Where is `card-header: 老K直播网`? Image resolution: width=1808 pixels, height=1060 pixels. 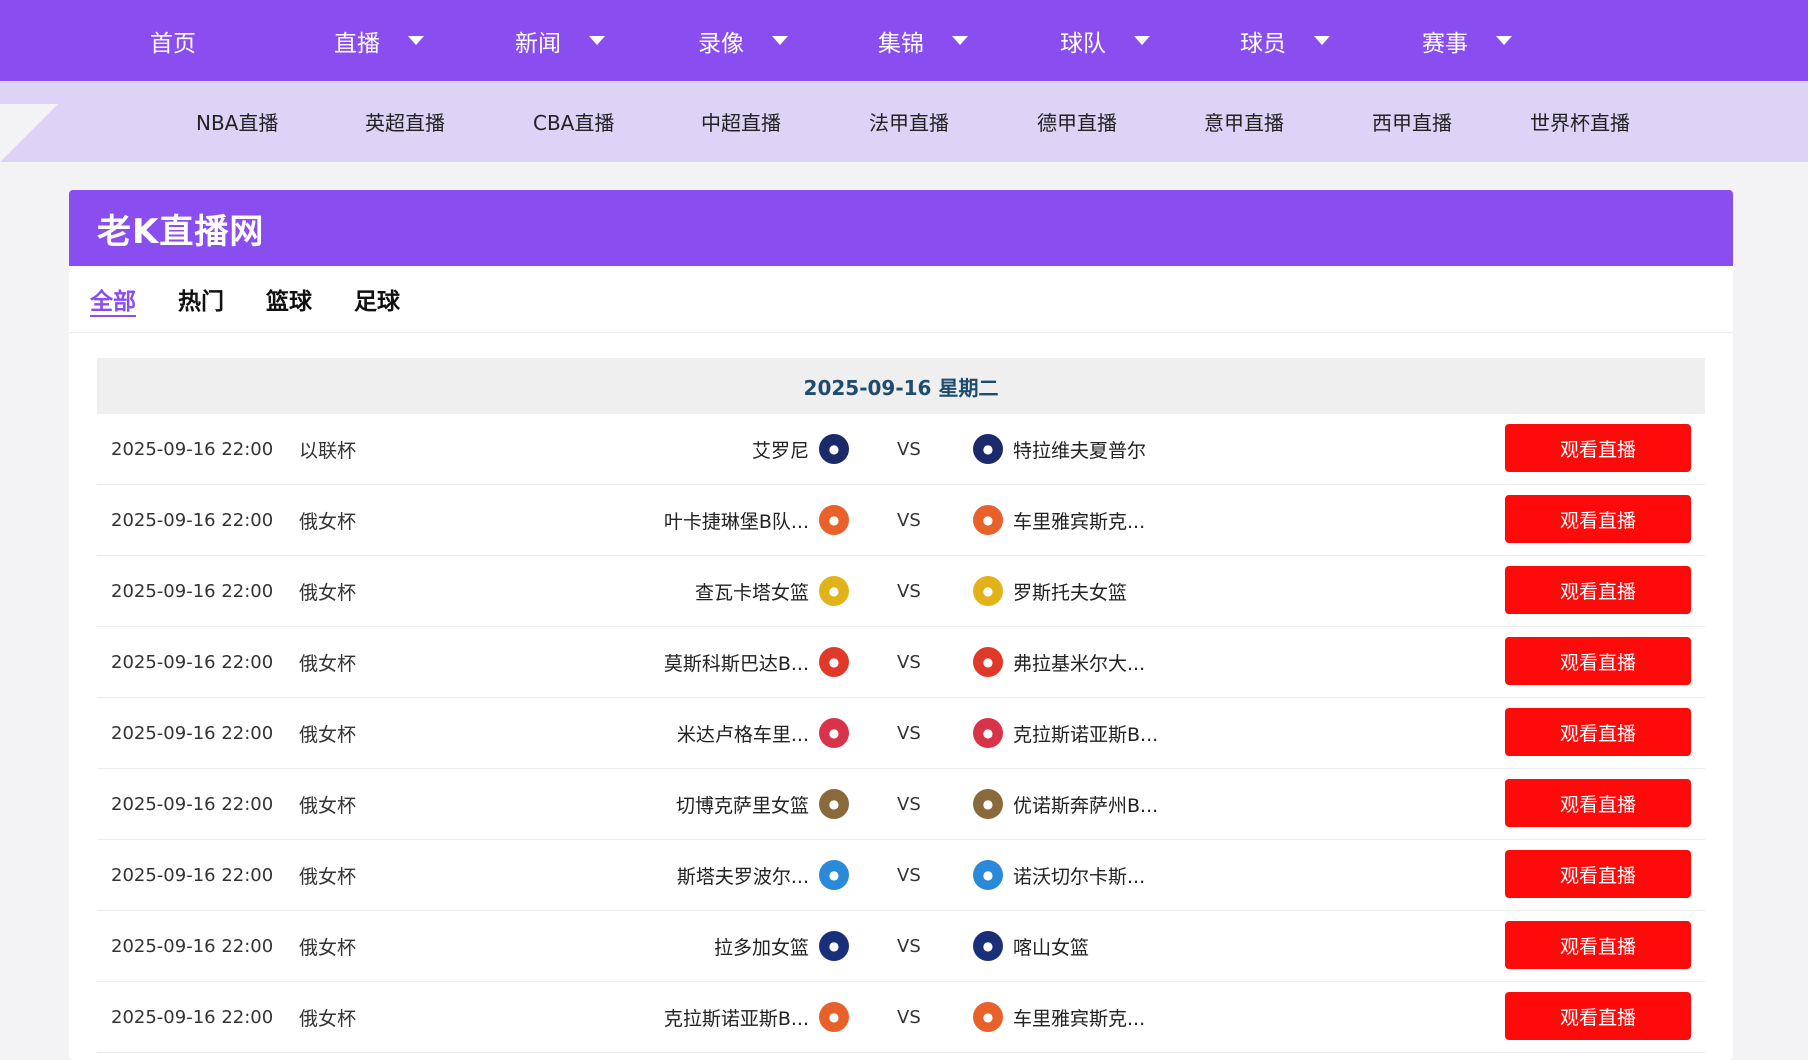
card-header: 老K直播网 is located at coordinates (901, 228).